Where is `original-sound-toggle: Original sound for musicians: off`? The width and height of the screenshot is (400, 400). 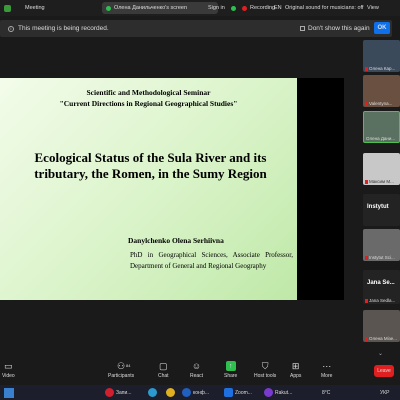
original-sound-toggle: Original sound for musicians: off is located at coordinates (324, 8).